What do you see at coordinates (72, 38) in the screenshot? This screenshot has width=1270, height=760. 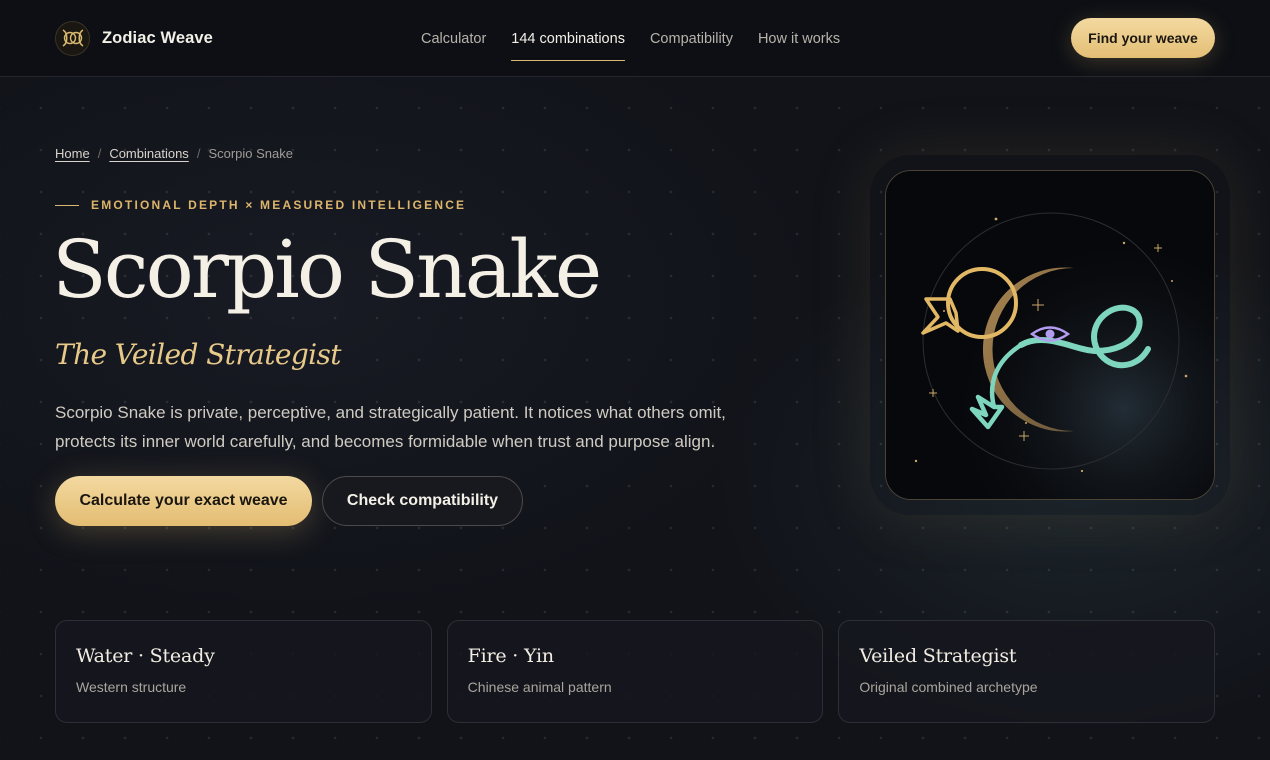 I see `twin-crescent-icon` at bounding box center [72, 38].